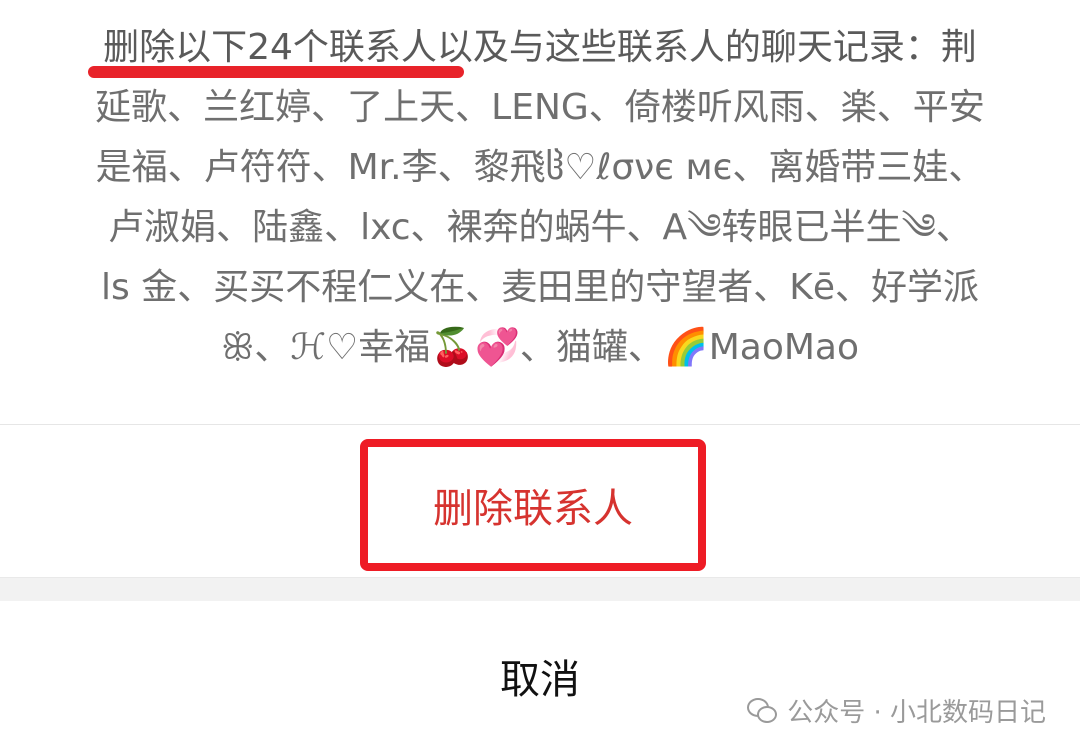  What do you see at coordinates (916, 713) in the screenshot?
I see `watermark-text: 公众号 · 小北数码日记` at bounding box center [916, 713].